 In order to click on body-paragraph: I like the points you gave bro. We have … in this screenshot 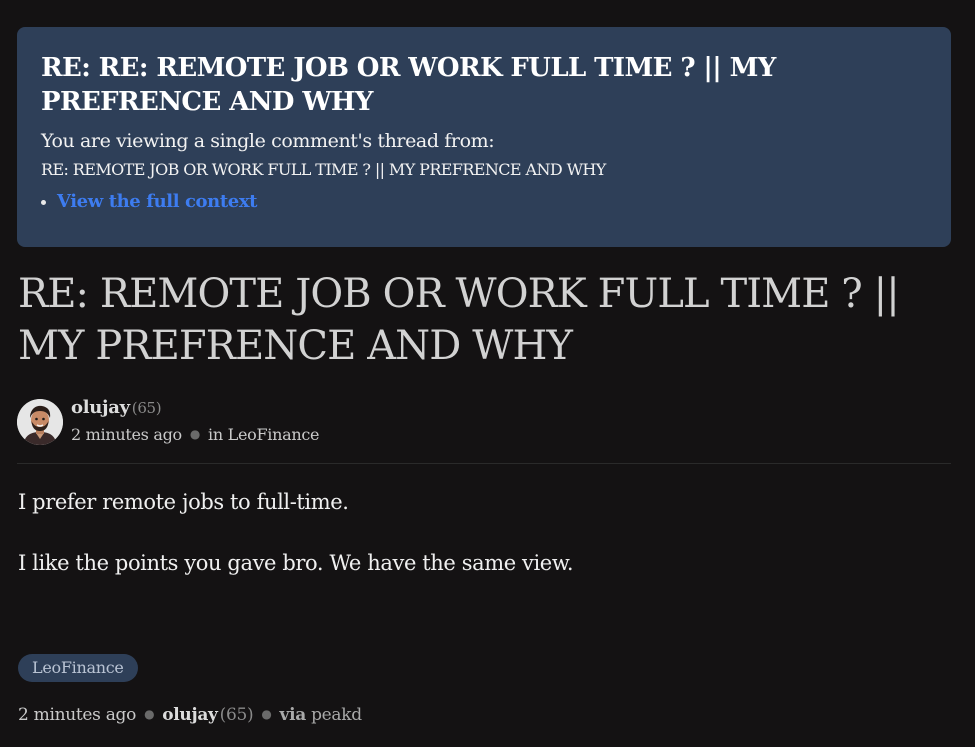, I will do `click(296, 563)`.